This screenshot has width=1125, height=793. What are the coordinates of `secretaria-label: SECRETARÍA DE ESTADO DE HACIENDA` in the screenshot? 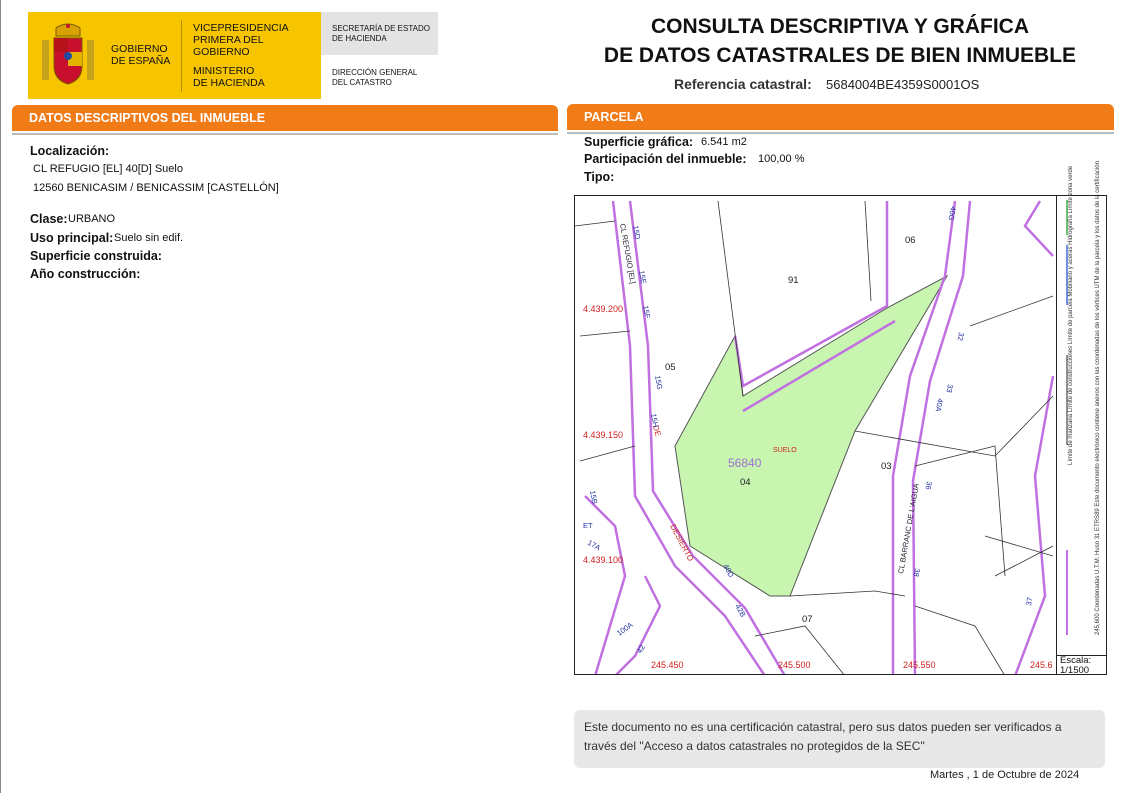 It's located at (381, 33).